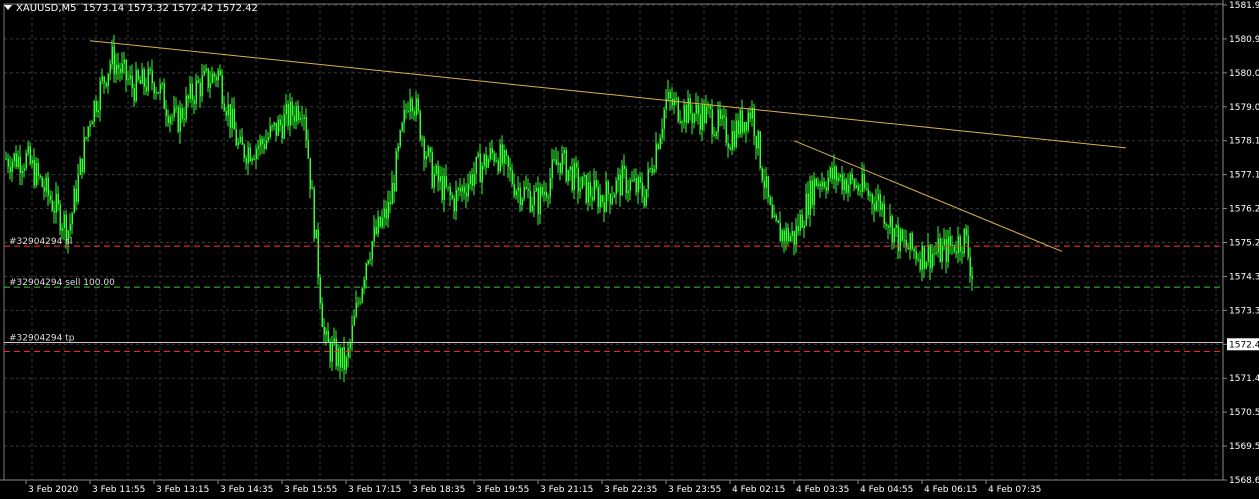 The height and width of the screenshot is (499, 1259). Describe the element at coordinates (148, 8) in the screenshot. I see `high-value: 1573.32` at that location.